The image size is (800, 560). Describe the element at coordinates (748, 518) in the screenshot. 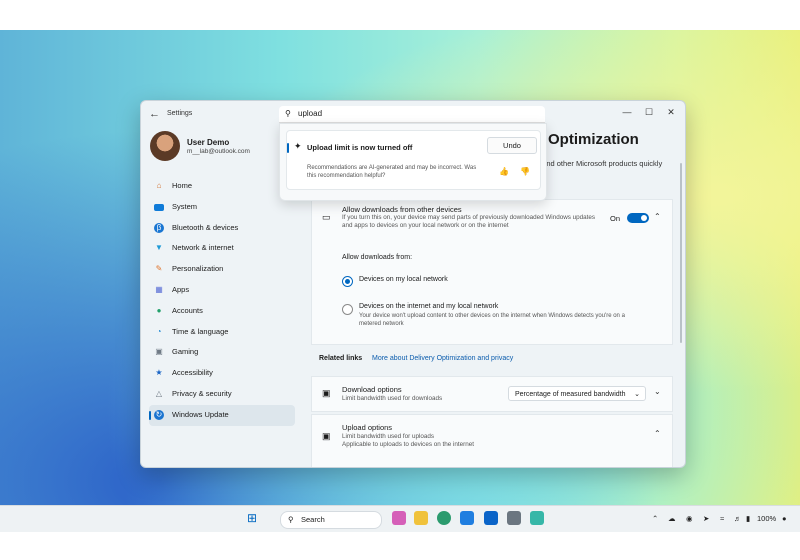

I see `battery-icon: ▮` at that location.